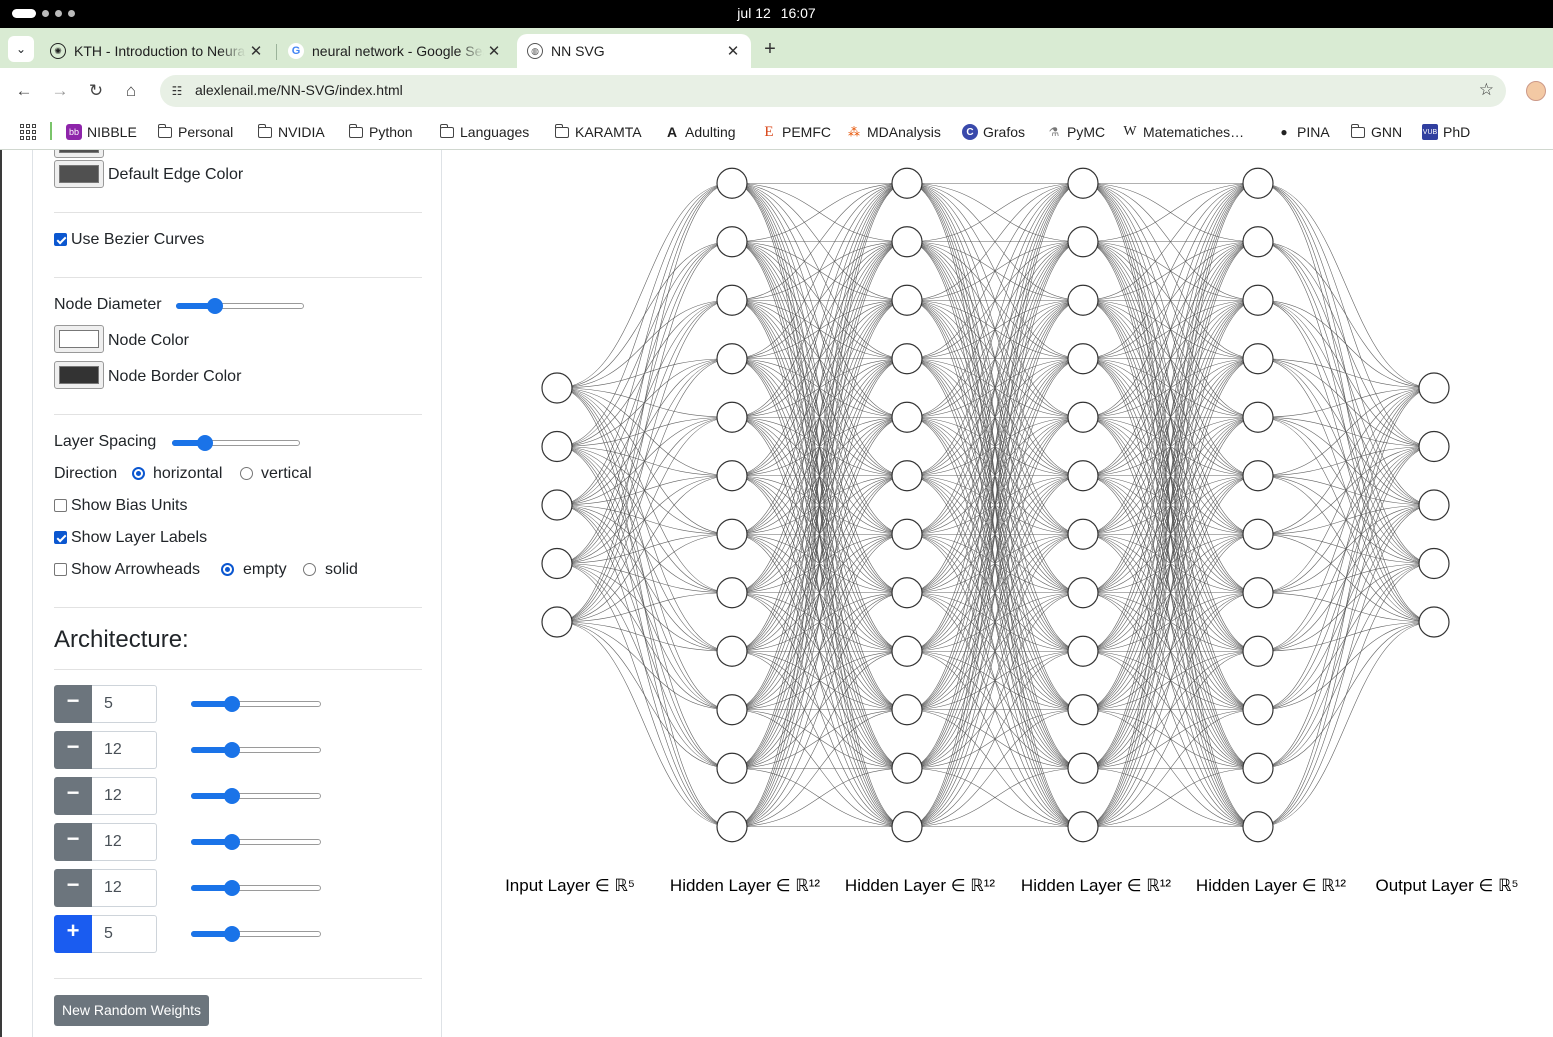  I want to click on default-edge-color-label: Default Edge Color, so click(176, 174).